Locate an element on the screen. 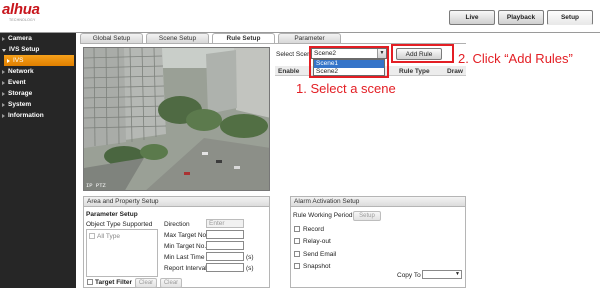 The image size is (600, 288). report-interval-input is located at coordinates (225, 267).